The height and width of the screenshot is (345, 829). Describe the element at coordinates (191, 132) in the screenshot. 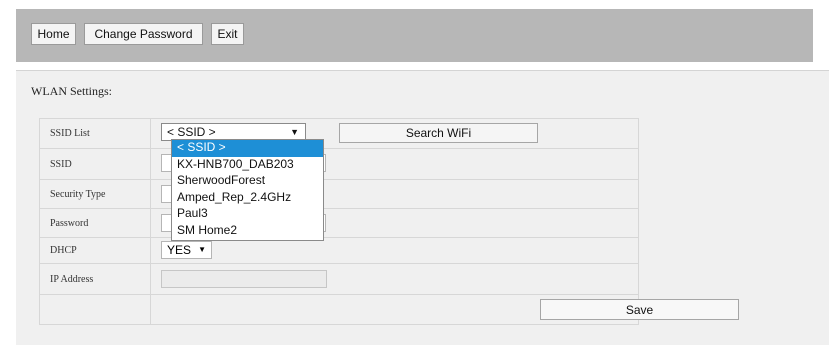

I see `ssid-list-selected-value: < SSID >` at that location.